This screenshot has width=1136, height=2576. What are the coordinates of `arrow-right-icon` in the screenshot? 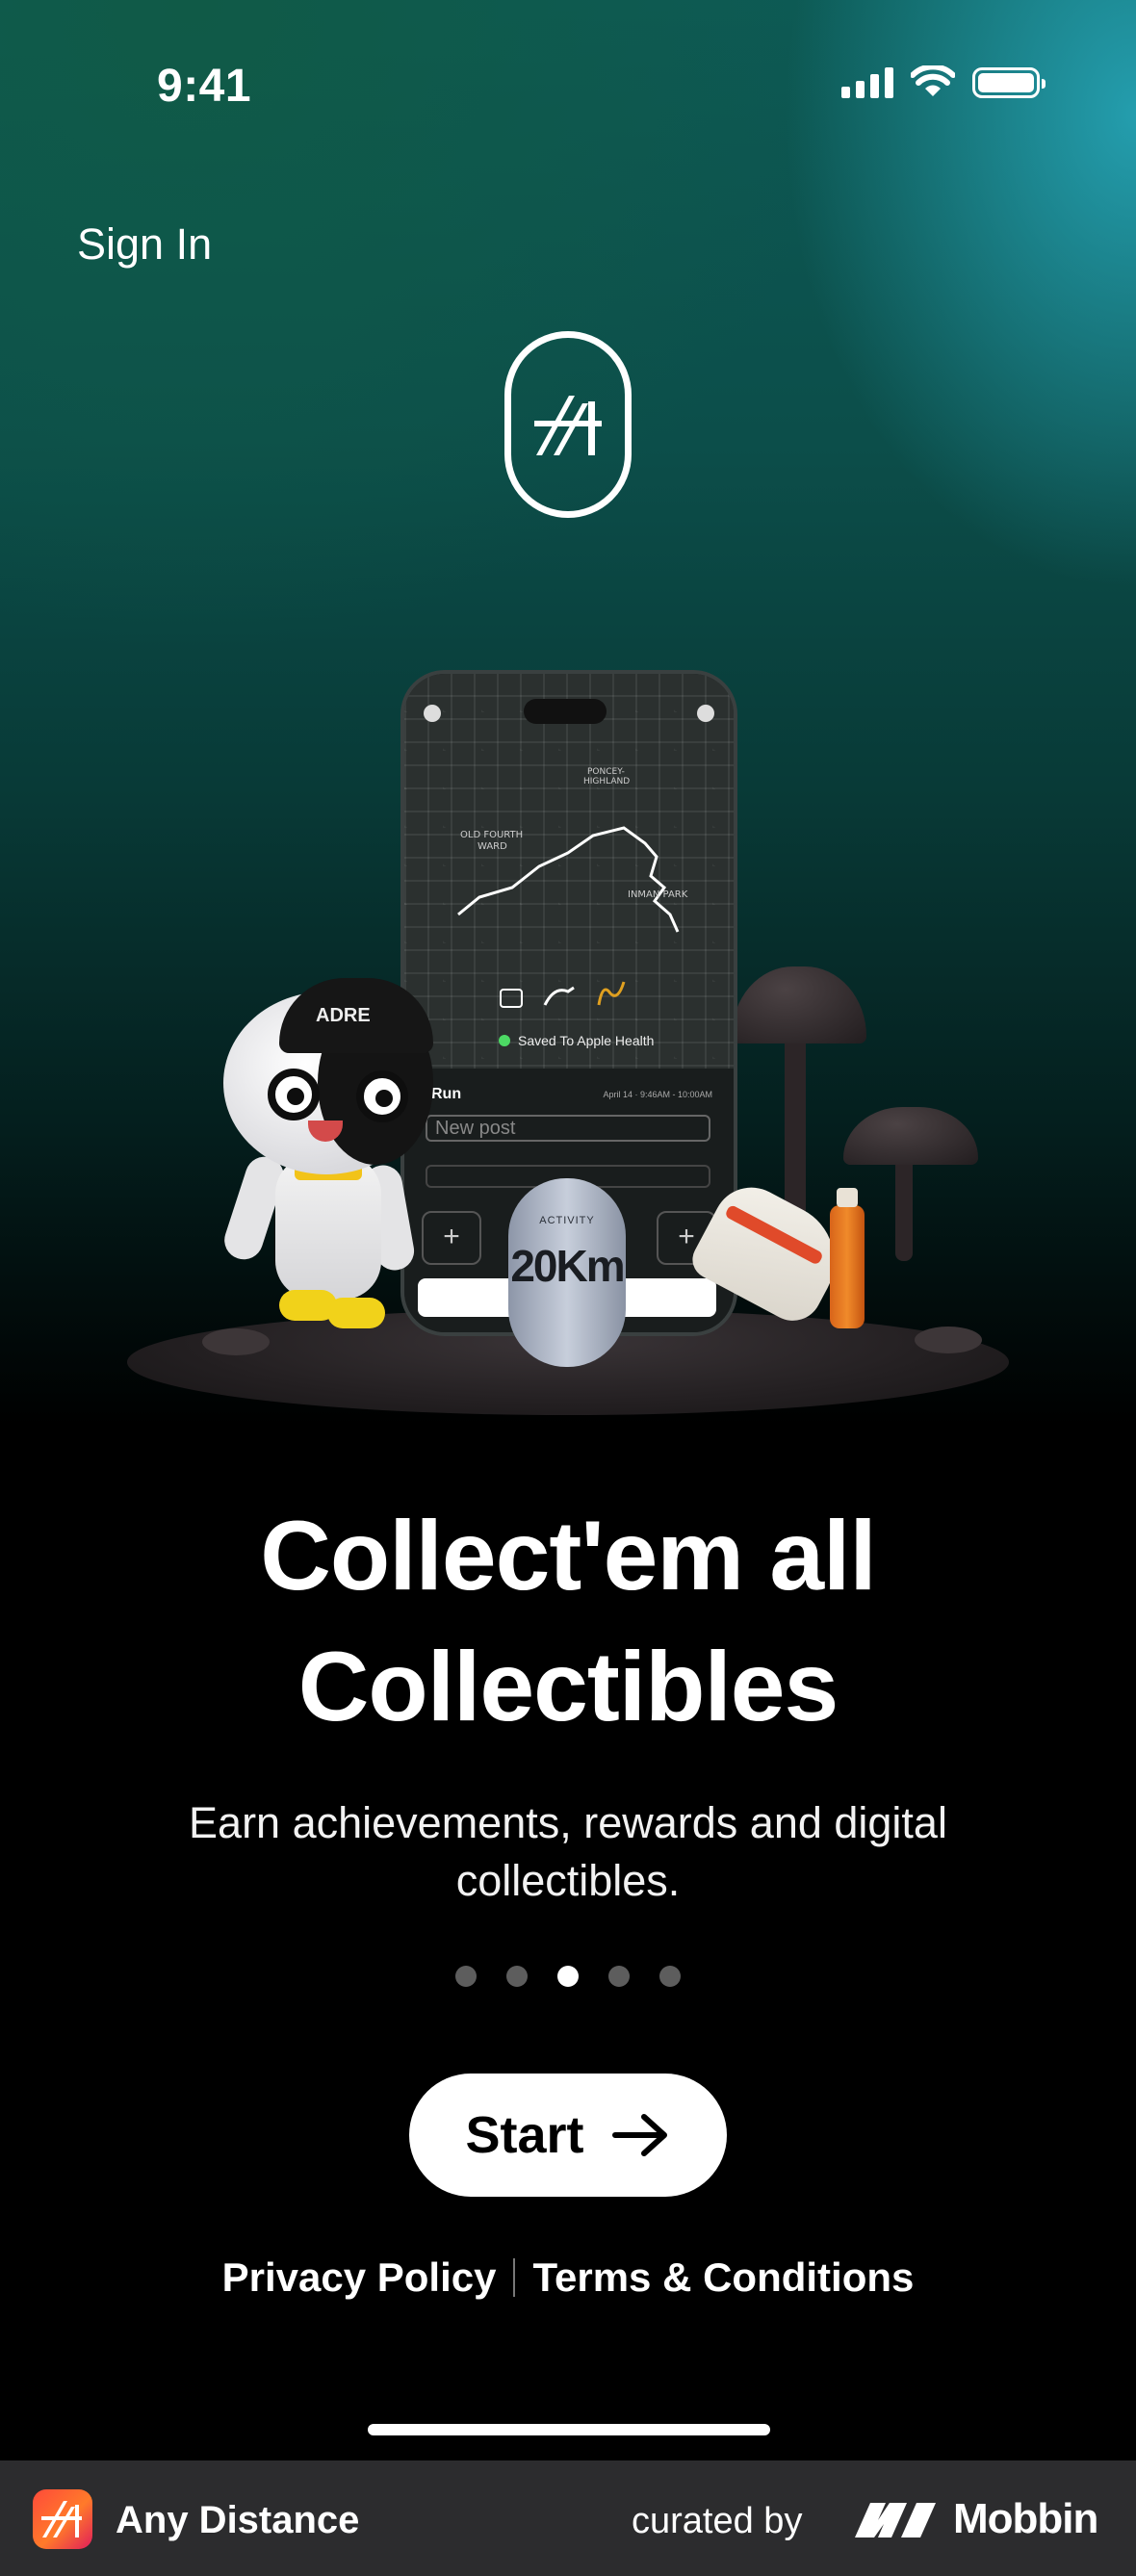 It's located at (639, 2135).